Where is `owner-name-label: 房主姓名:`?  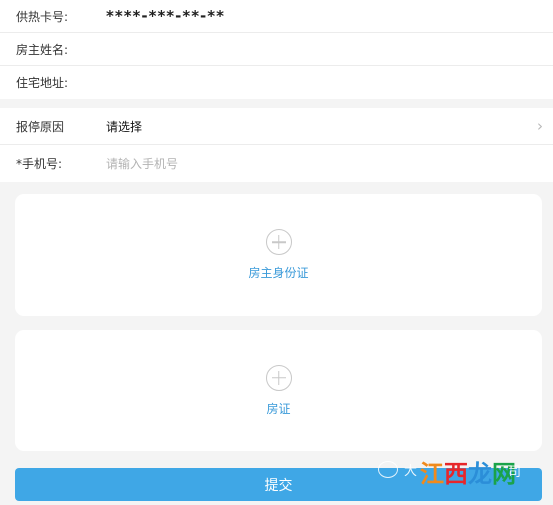
owner-name-label: 房主姓名: is located at coordinates (42, 49).